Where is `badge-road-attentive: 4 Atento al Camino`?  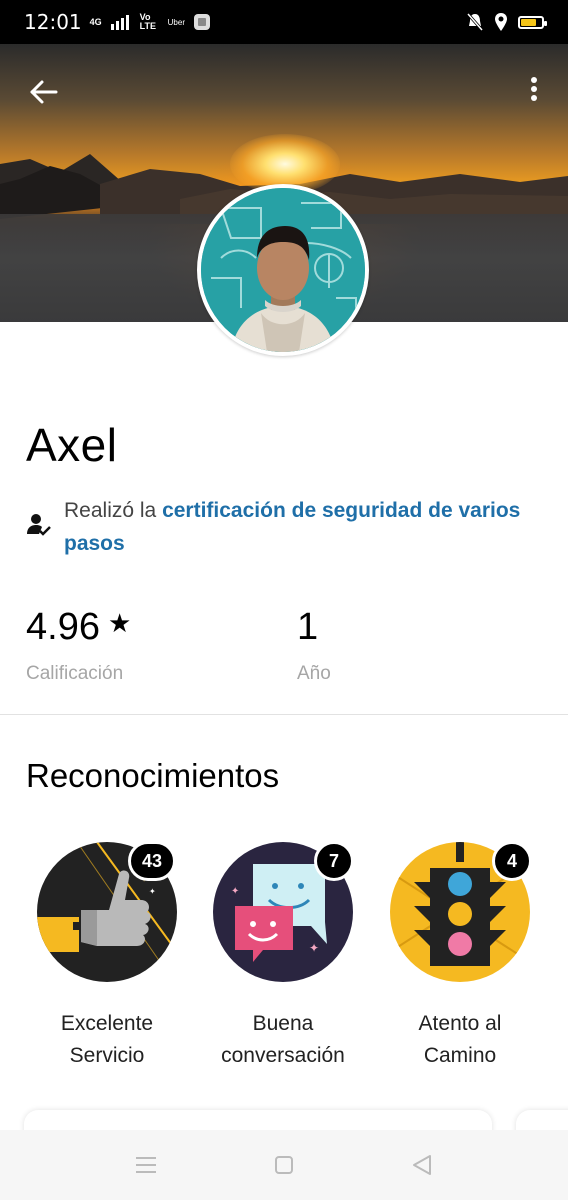
badge-road-attentive: 4 Atento al Camino is located at coordinates (460, 956).